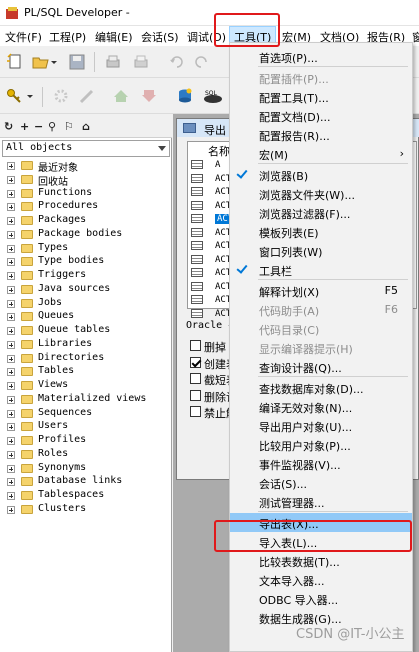 The image size is (419, 652). Describe the element at coordinates (149, 96) in the screenshot. I see `rollback-icon` at that location.